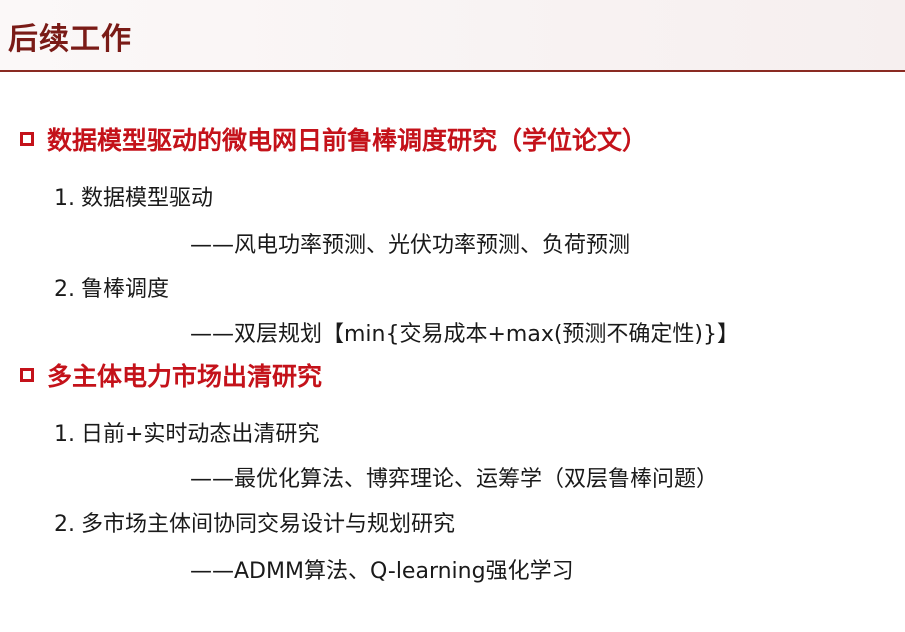  I want to click on item-detail: ——ADMM算法、Q-learning强化学习, so click(382, 571).